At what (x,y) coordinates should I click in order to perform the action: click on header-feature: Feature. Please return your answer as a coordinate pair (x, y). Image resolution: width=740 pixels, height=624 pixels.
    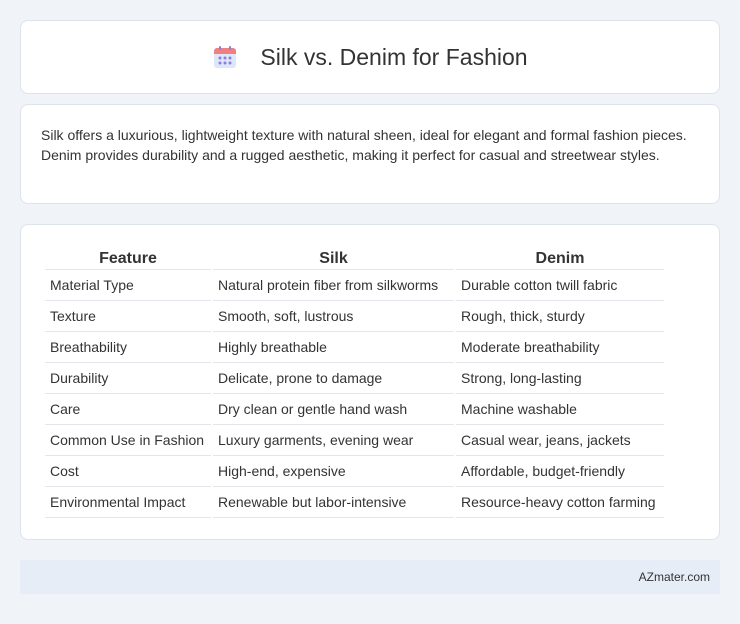
    Looking at the image, I should click on (128, 258).